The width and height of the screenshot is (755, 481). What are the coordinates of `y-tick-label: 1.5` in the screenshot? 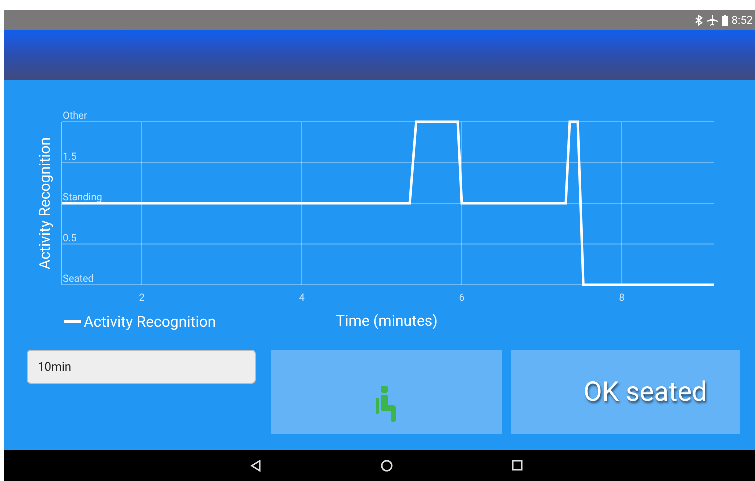 It's located at (70, 157).